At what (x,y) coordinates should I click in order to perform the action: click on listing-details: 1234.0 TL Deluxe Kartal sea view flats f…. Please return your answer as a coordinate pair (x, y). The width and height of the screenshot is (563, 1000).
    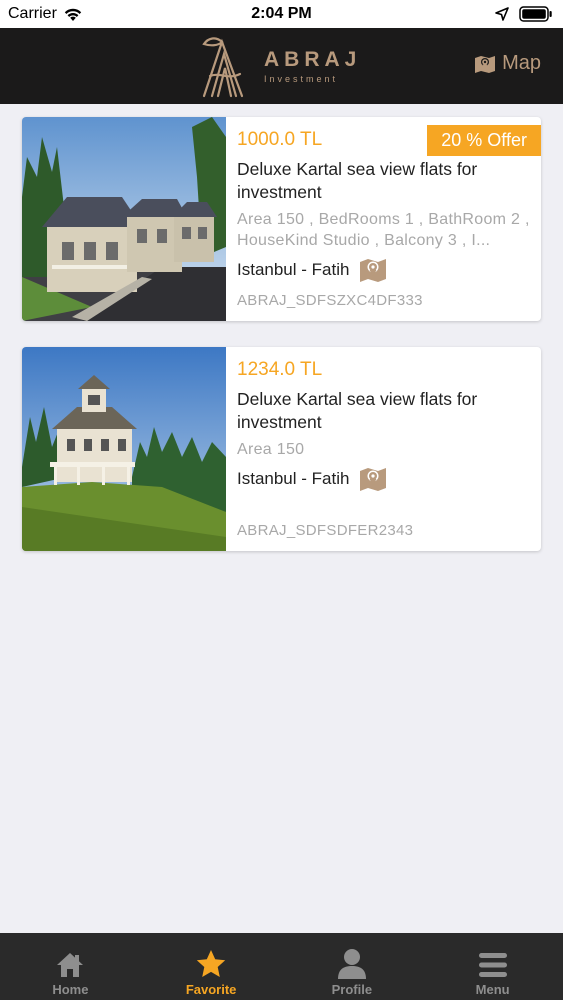
    Looking at the image, I should click on (383, 449).